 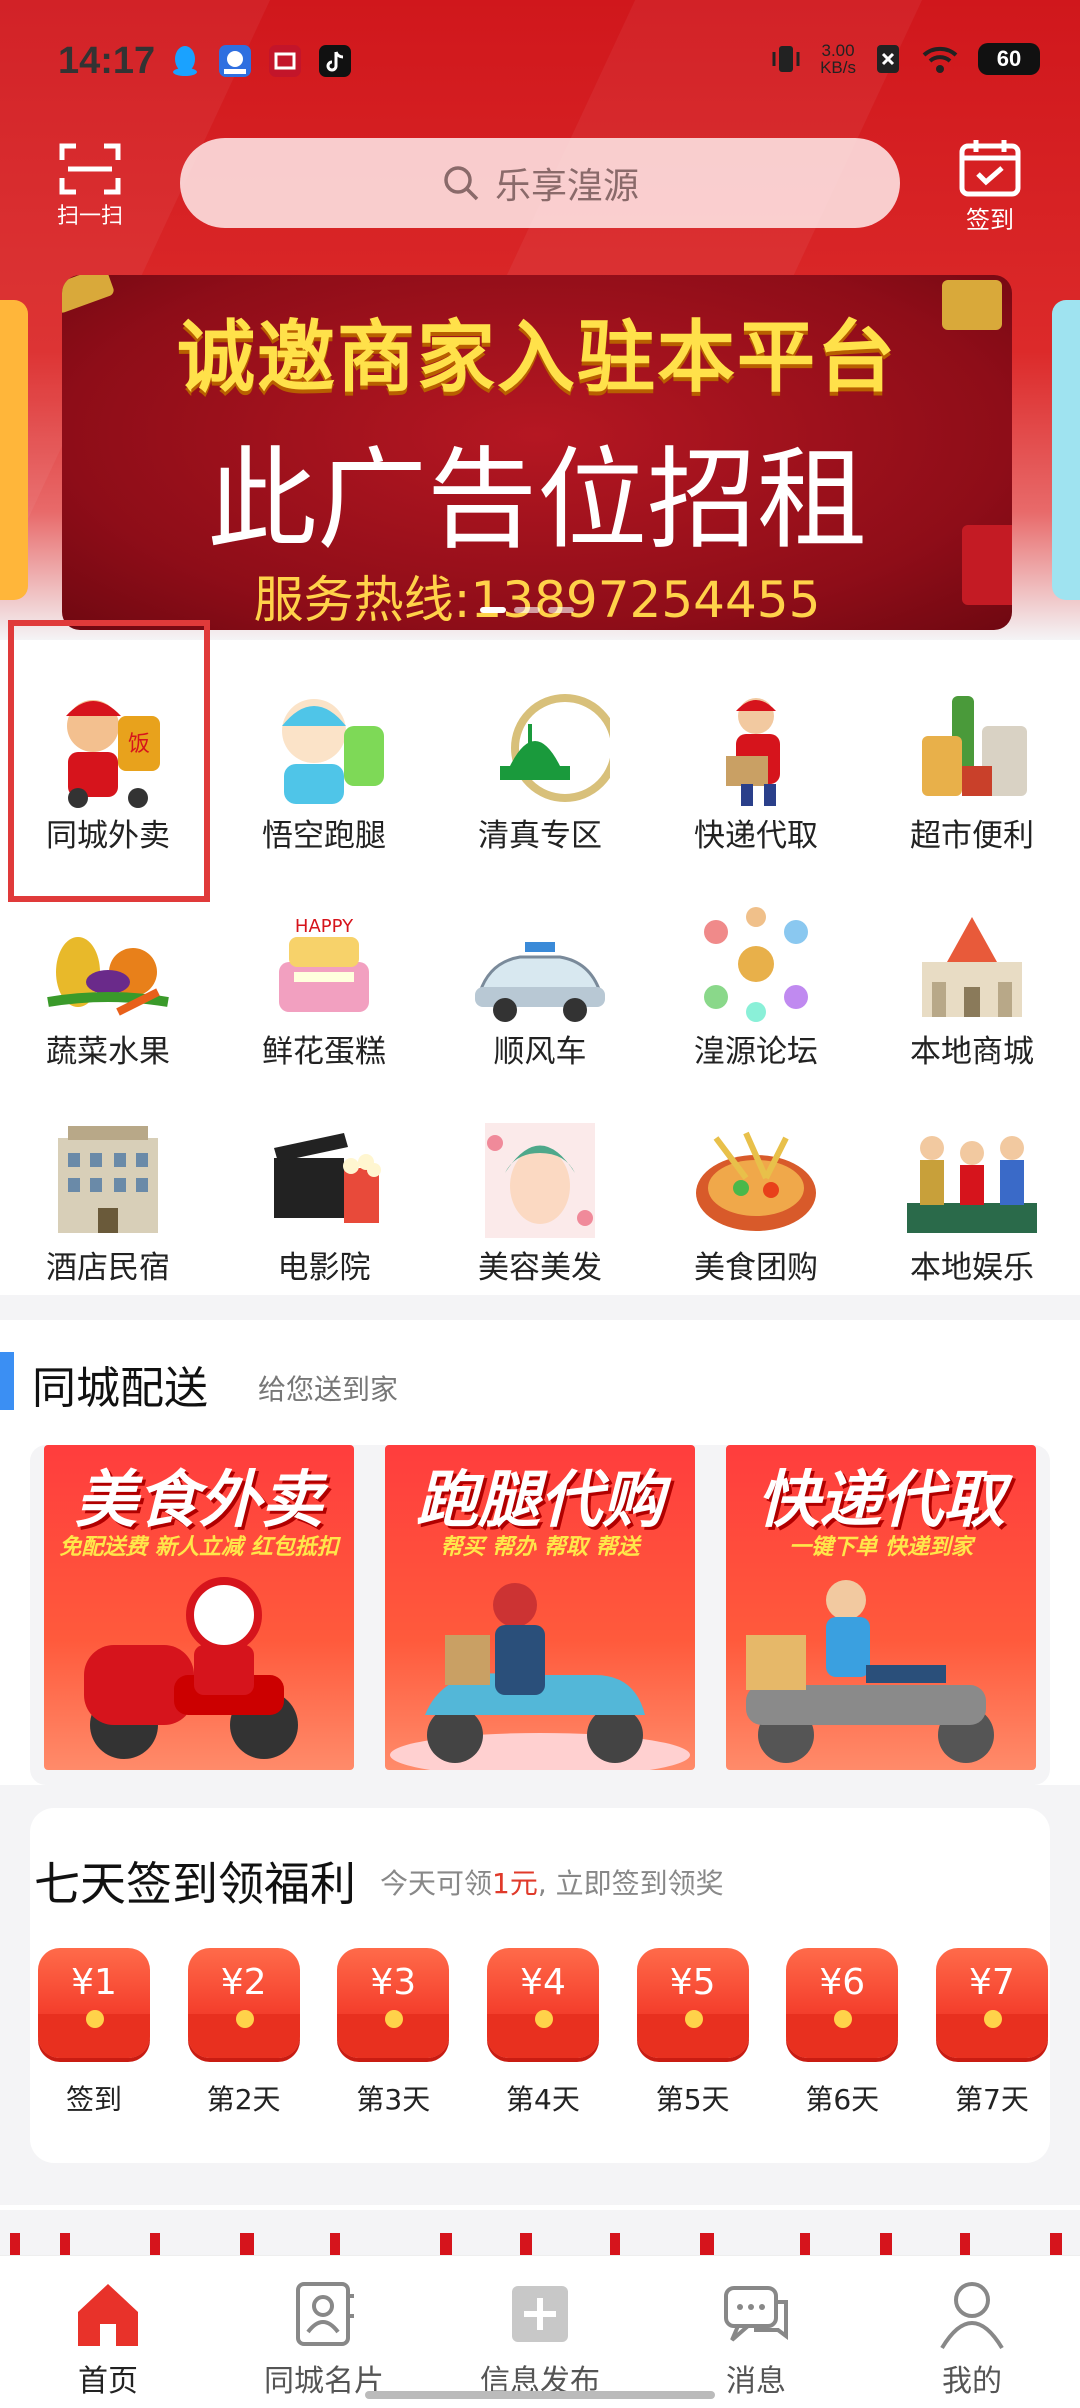 What do you see at coordinates (243, 2099) in the screenshot?
I see `day-label: 第2天` at bounding box center [243, 2099].